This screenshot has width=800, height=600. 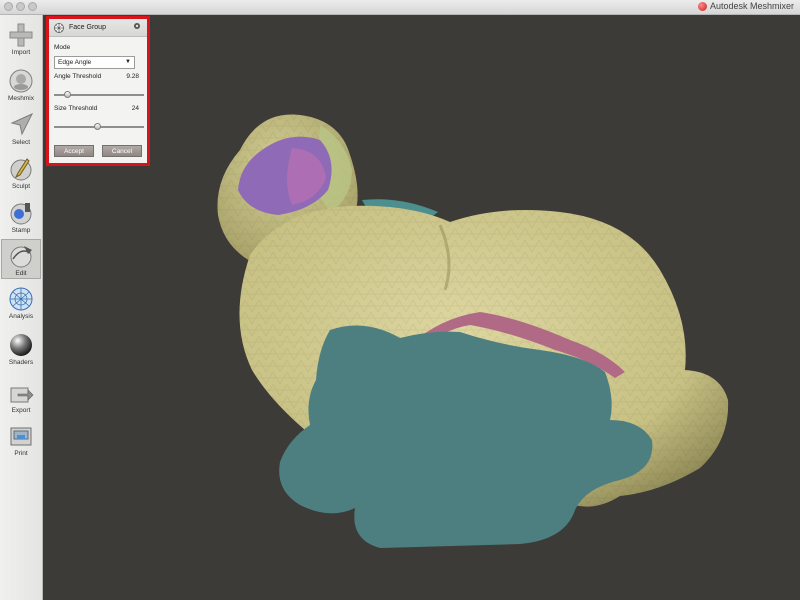 I want to click on app-title: Autodesk Meshmixer, so click(x=745, y=6).